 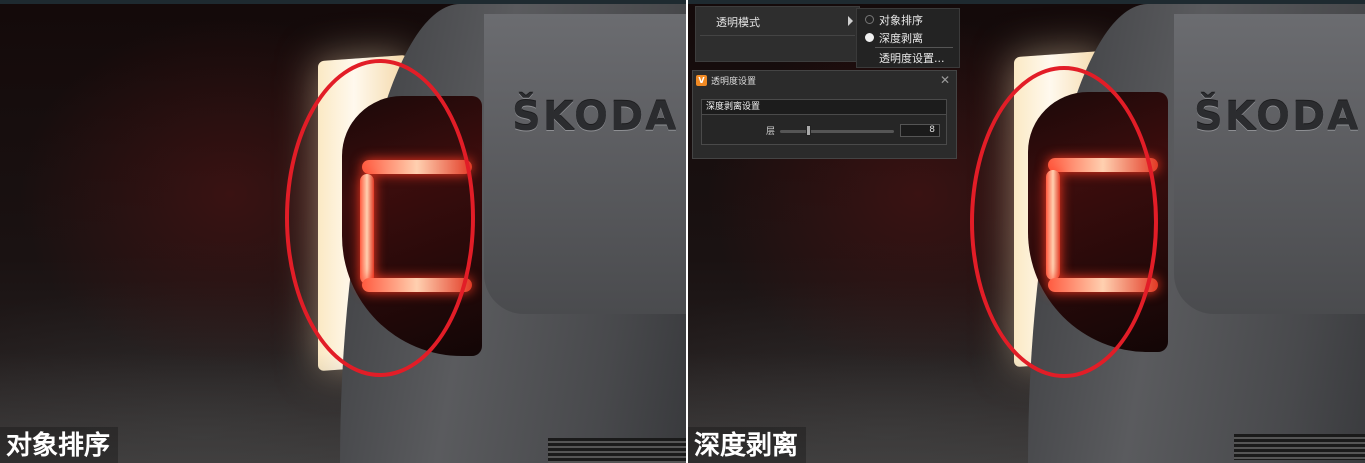 What do you see at coordinates (824, 122) in the screenshot?
I see `depth-peeling-settings-group: 深度剥离设置 层 8` at bounding box center [824, 122].